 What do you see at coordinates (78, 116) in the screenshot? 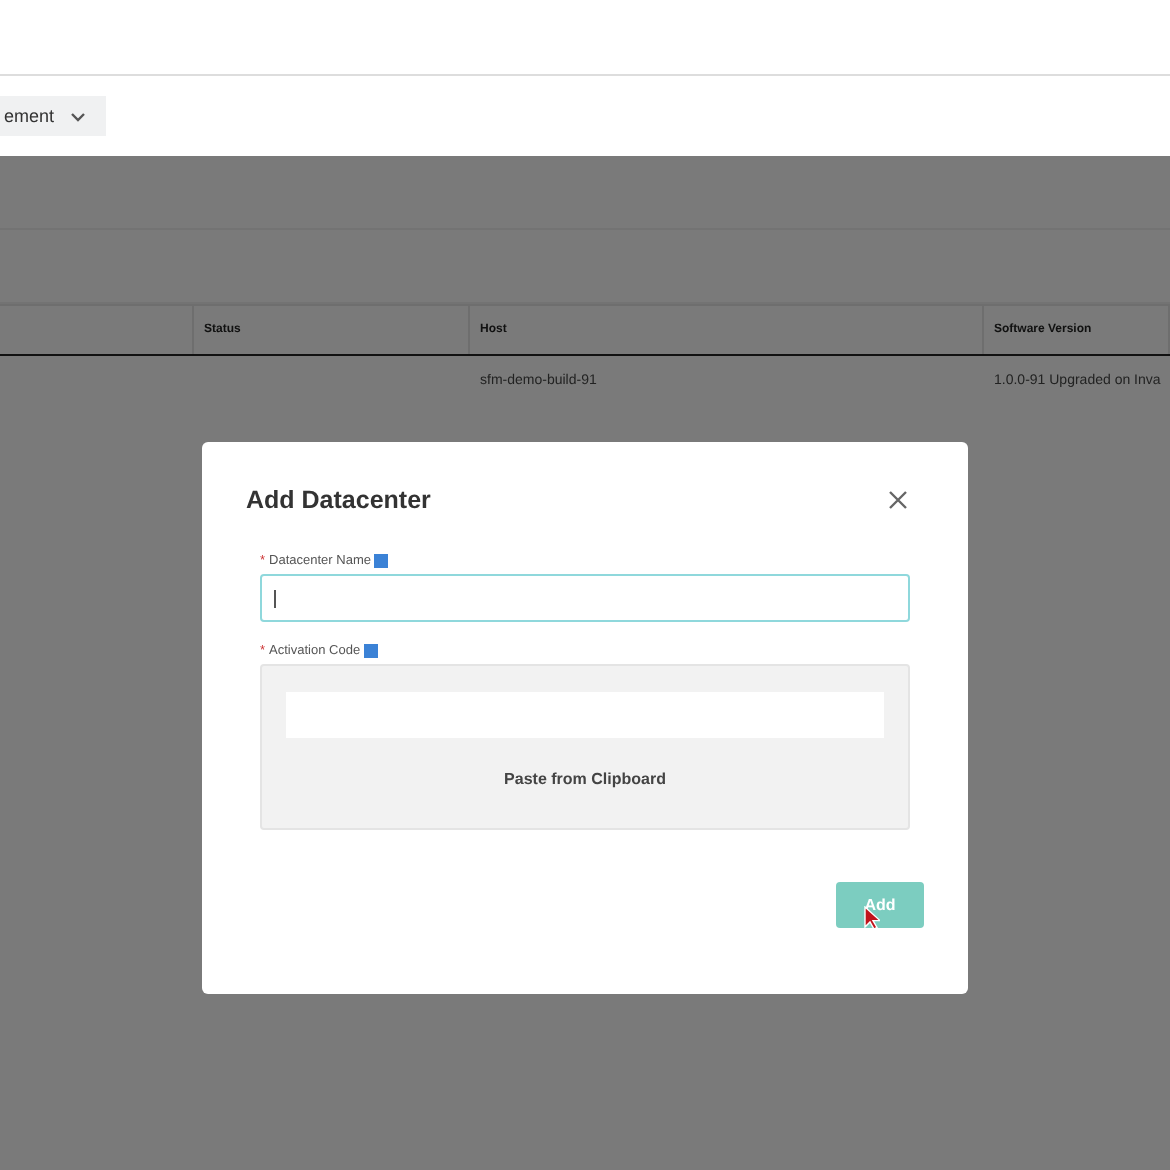
I see `chevron-down-icon` at bounding box center [78, 116].